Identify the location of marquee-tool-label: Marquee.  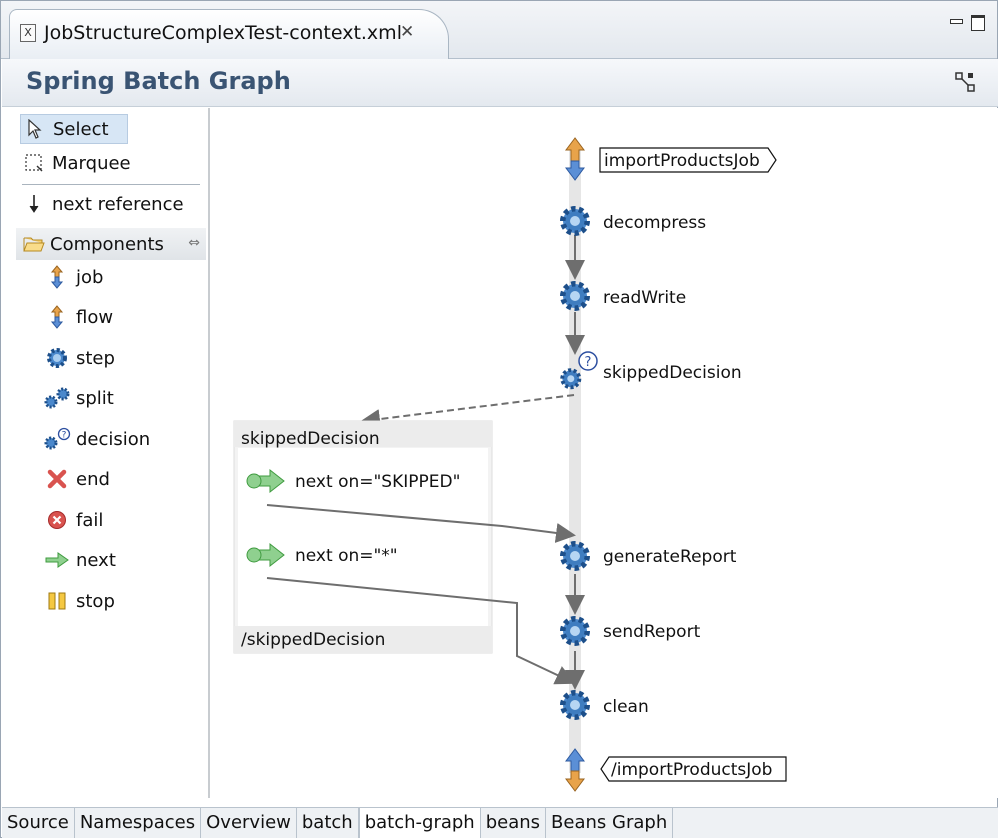
(91, 163).